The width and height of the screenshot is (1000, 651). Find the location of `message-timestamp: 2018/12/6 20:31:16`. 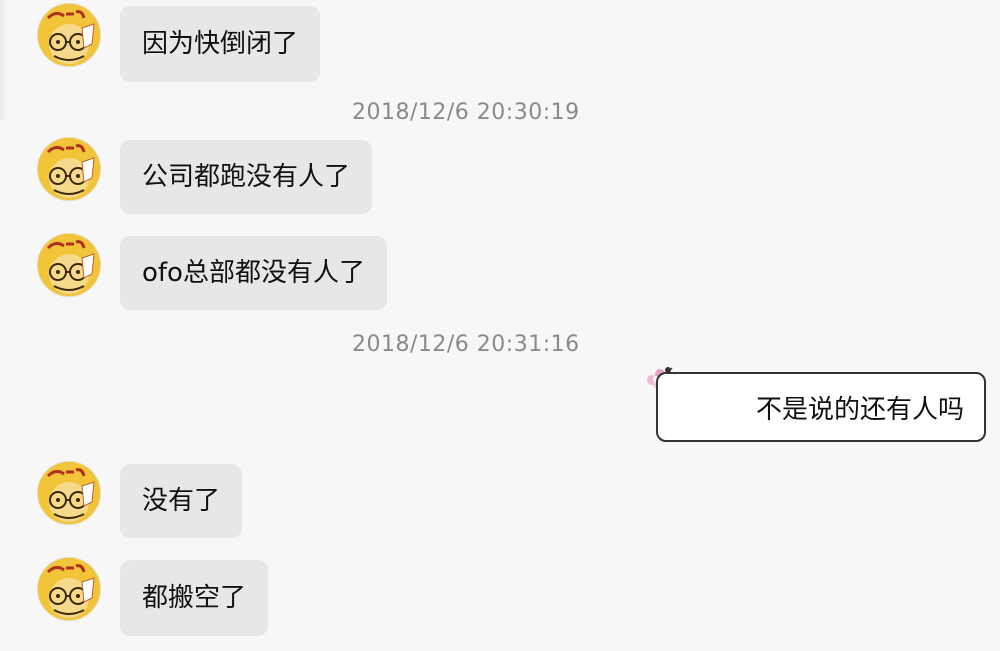

message-timestamp: 2018/12/6 20:31:16 is located at coordinates (466, 344).